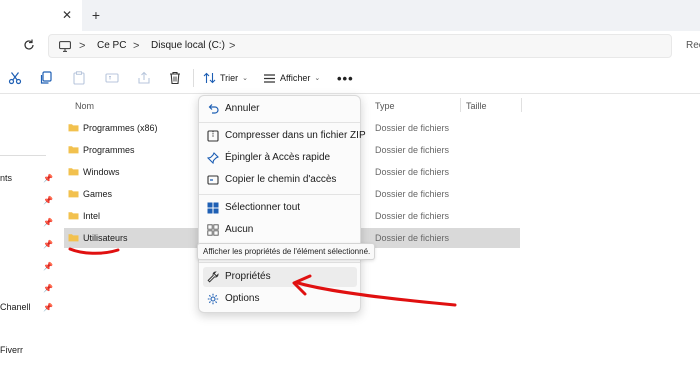  Describe the element at coordinates (41, 15) in the screenshot. I see `active-tab: ✕` at that location.